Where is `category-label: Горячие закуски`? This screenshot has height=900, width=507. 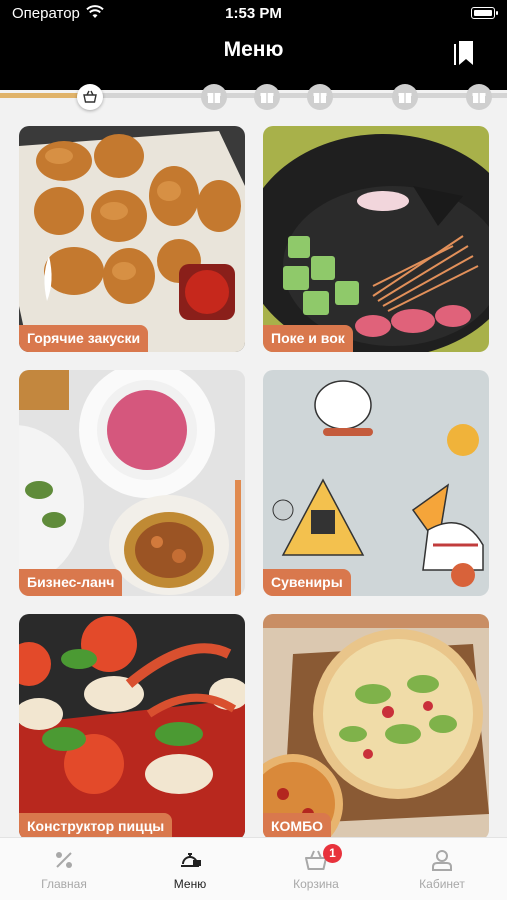 category-label: Горячие закуски is located at coordinates (84, 338).